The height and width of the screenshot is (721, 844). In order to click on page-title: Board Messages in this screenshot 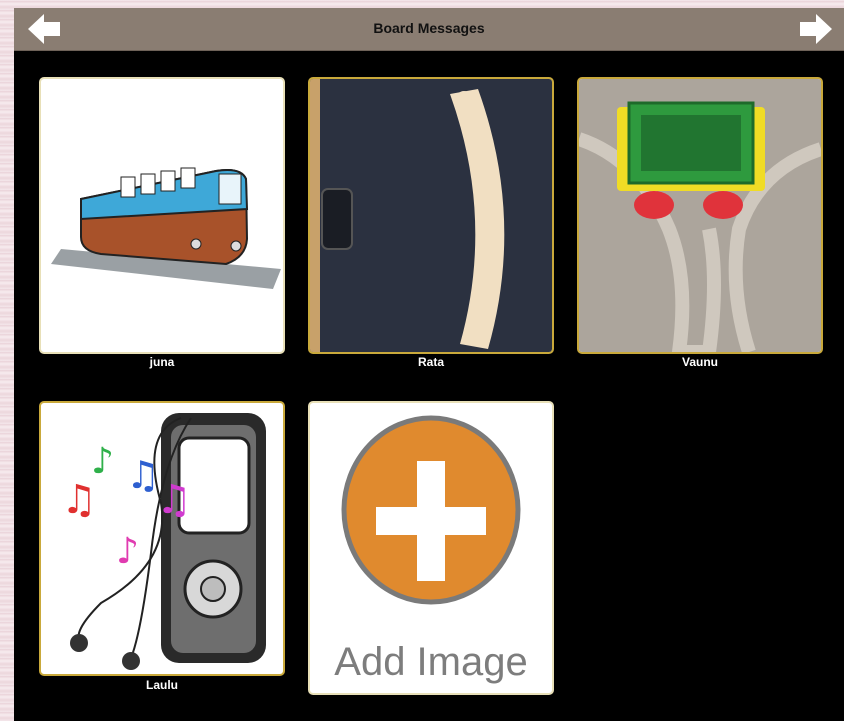, I will do `click(429, 28)`.